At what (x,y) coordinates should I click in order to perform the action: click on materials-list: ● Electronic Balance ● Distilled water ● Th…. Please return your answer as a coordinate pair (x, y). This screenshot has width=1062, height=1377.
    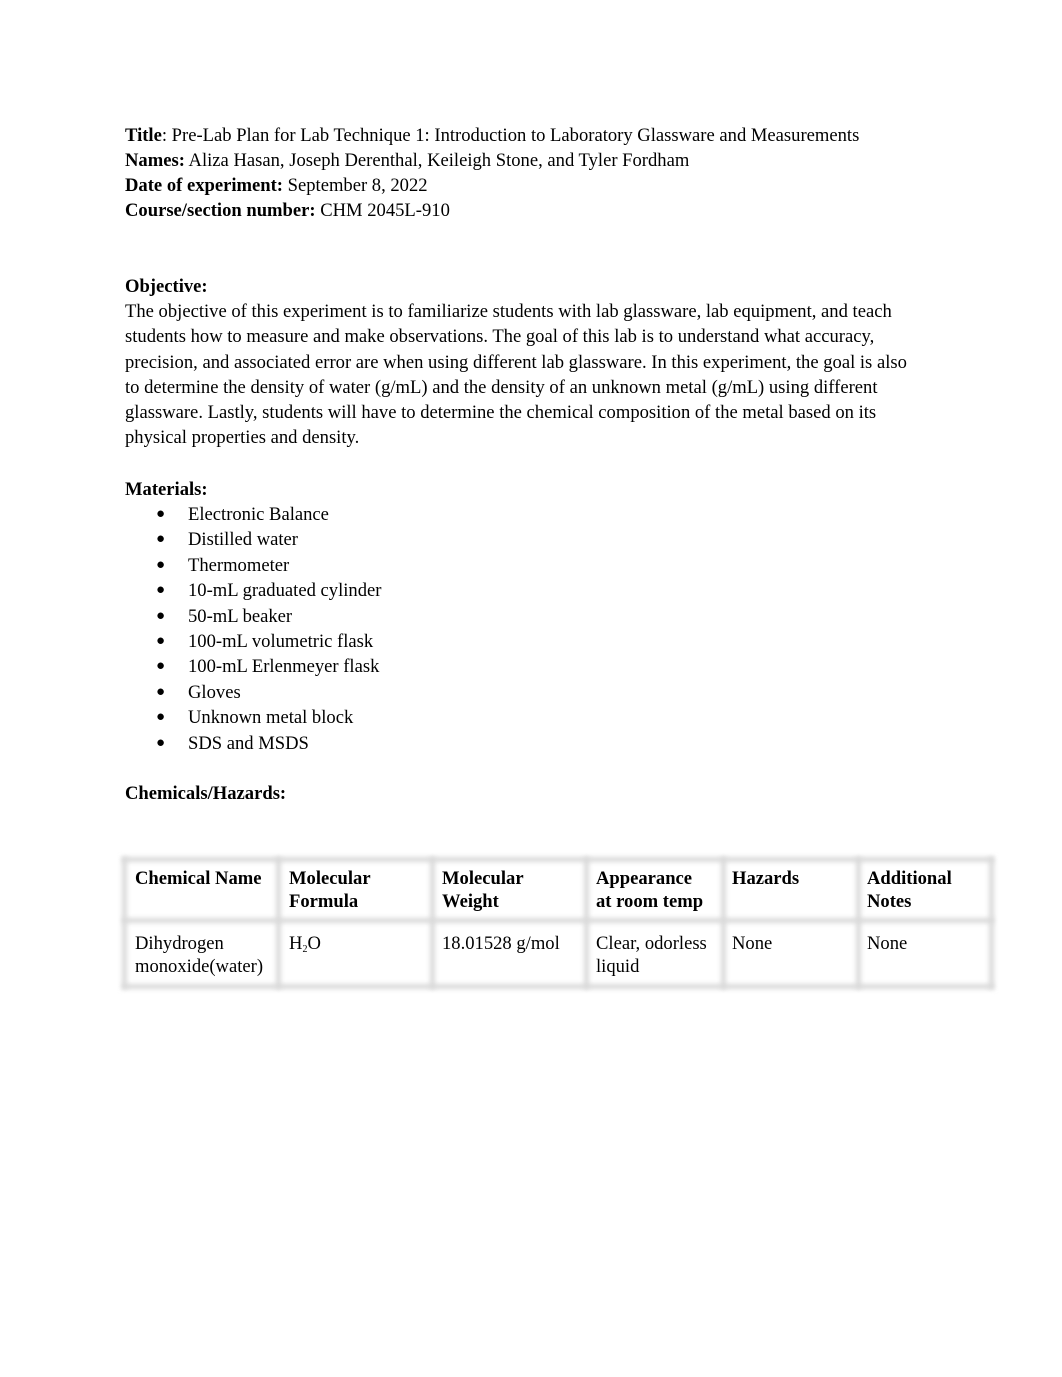
    Looking at the image, I should click on (253, 629).